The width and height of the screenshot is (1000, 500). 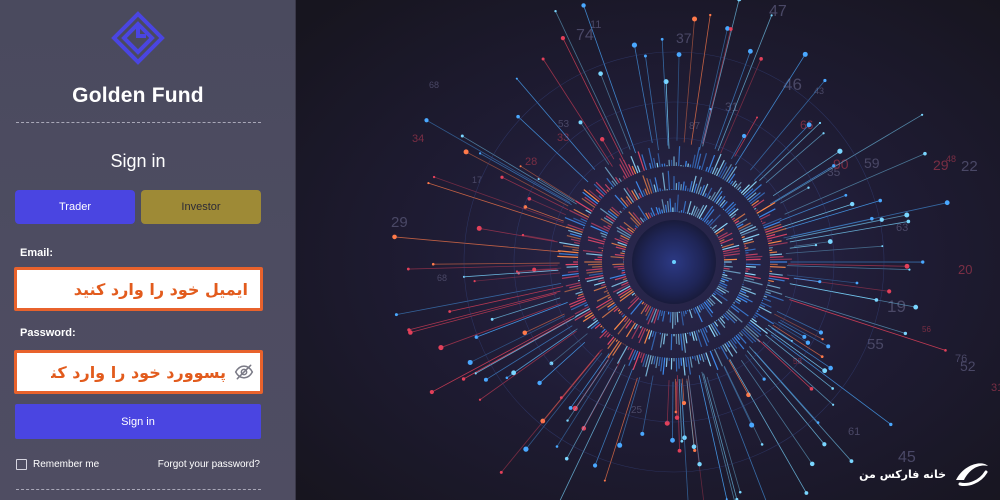 What do you see at coordinates (201, 207) in the screenshot?
I see `investor-role-button: Investor` at bounding box center [201, 207].